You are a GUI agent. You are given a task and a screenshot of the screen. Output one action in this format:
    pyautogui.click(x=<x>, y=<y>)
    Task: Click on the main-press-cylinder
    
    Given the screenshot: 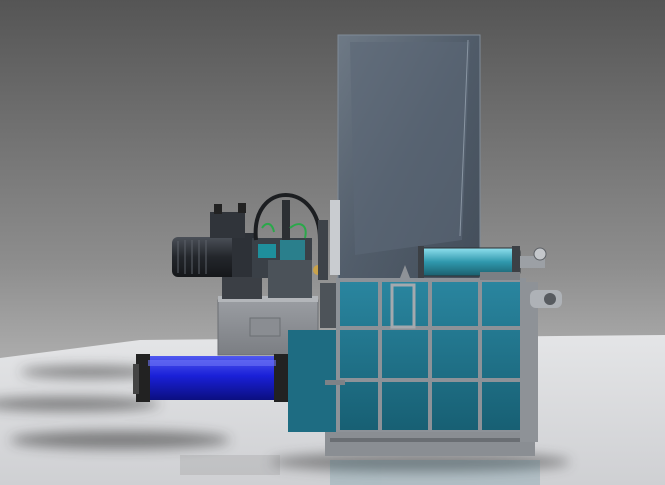 What is the action you would take?
    pyautogui.click(x=210, y=378)
    